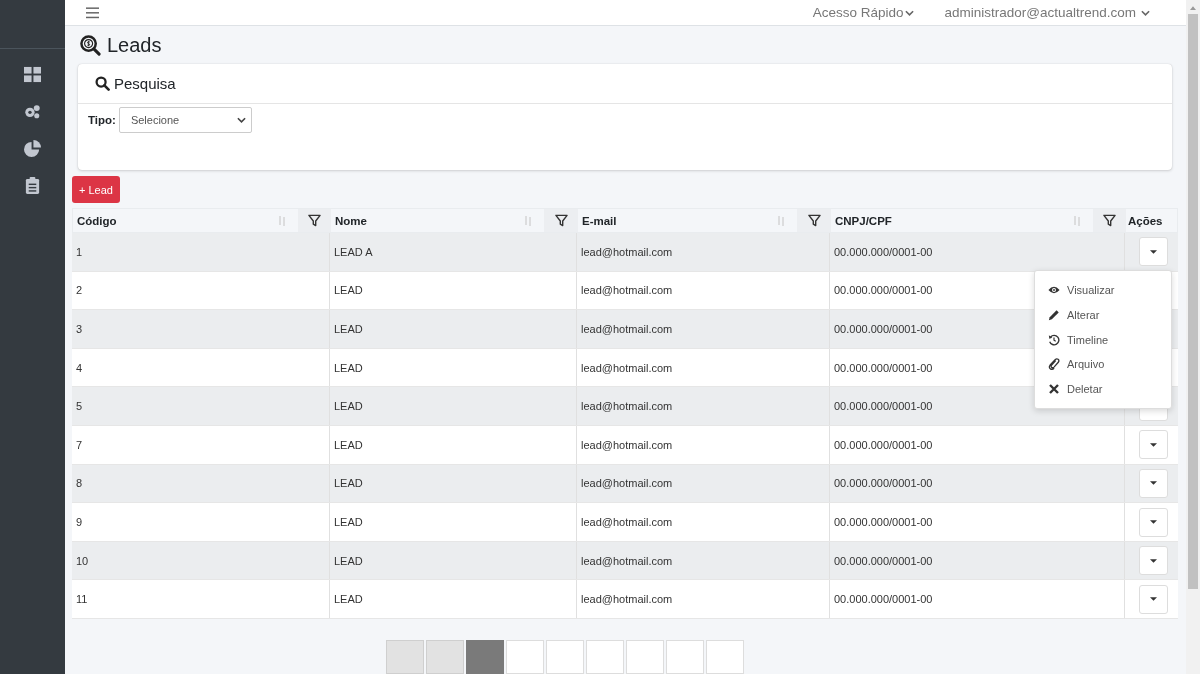  Describe the element at coordinates (32, 74) in the screenshot. I see `dashboard-icon` at that location.